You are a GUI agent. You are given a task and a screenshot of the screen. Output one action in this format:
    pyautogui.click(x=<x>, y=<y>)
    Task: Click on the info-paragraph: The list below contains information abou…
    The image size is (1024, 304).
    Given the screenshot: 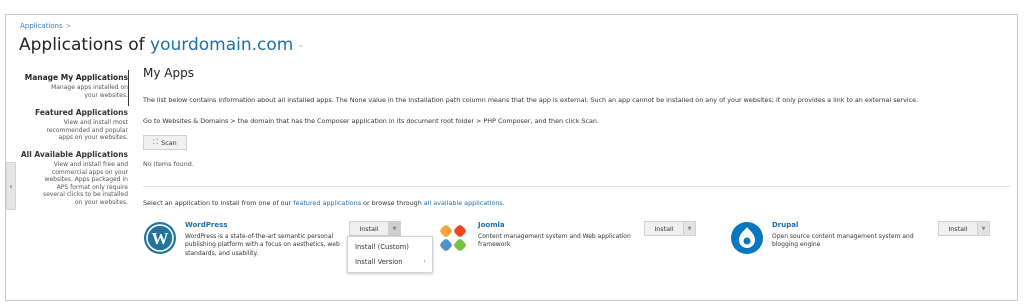 What is the action you would take?
    pyautogui.click(x=531, y=100)
    